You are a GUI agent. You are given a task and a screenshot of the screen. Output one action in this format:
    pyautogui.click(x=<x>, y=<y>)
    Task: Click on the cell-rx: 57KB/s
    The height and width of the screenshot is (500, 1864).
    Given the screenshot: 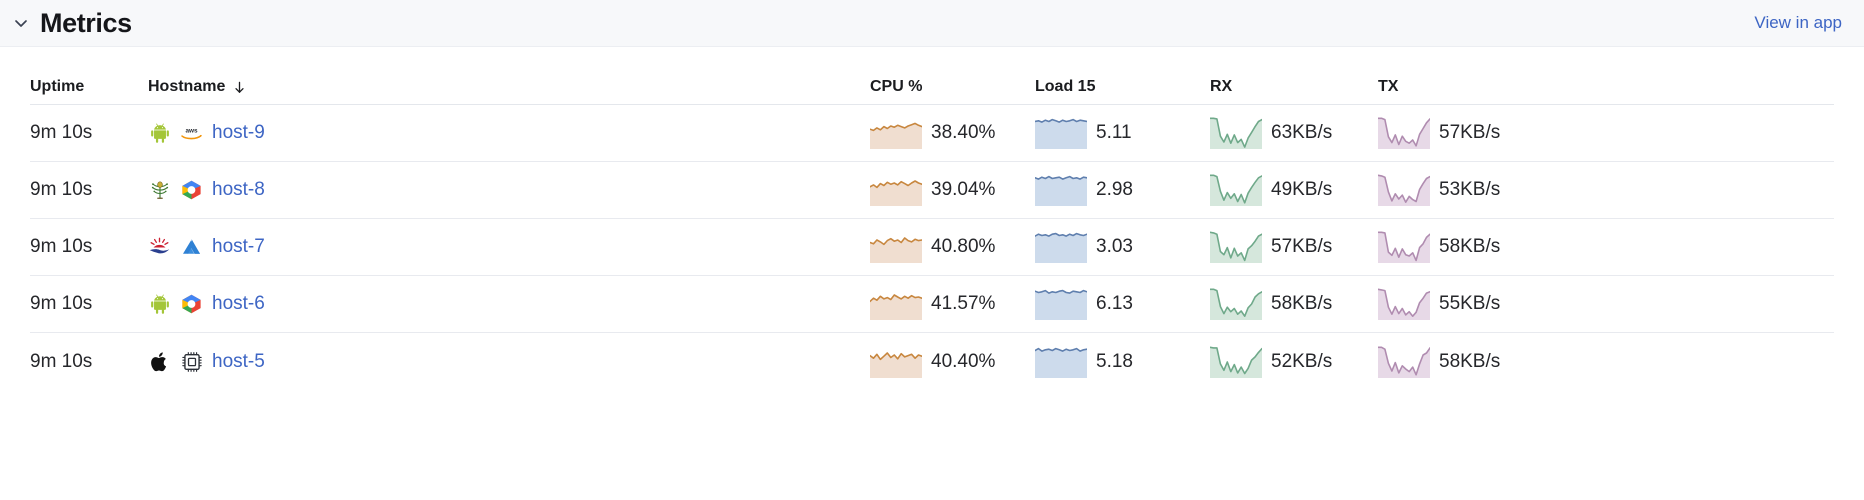 What is the action you would take?
    pyautogui.click(x=1294, y=247)
    